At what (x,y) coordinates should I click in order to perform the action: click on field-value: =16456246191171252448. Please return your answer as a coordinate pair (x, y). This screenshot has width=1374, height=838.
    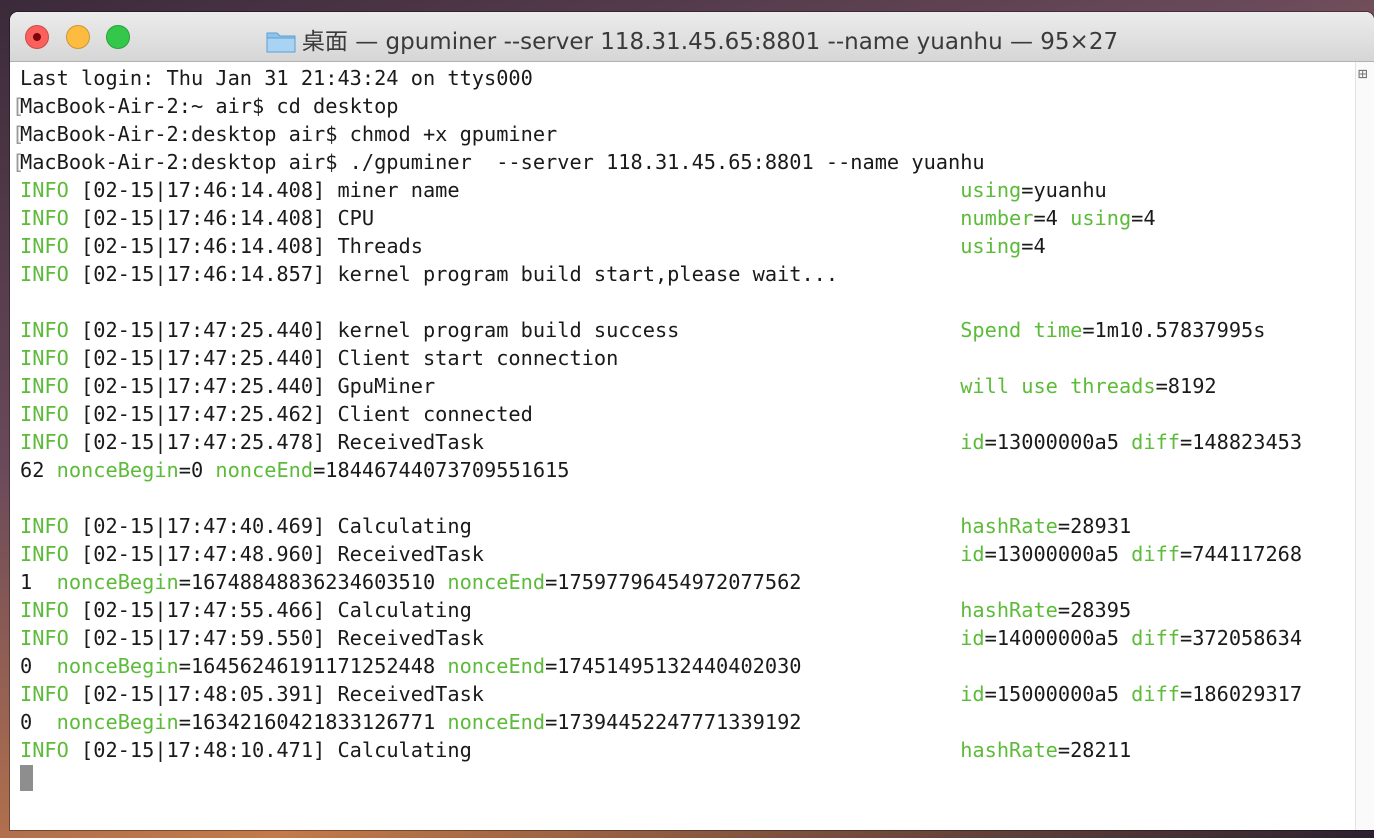
    Looking at the image, I should click on (313, 666).